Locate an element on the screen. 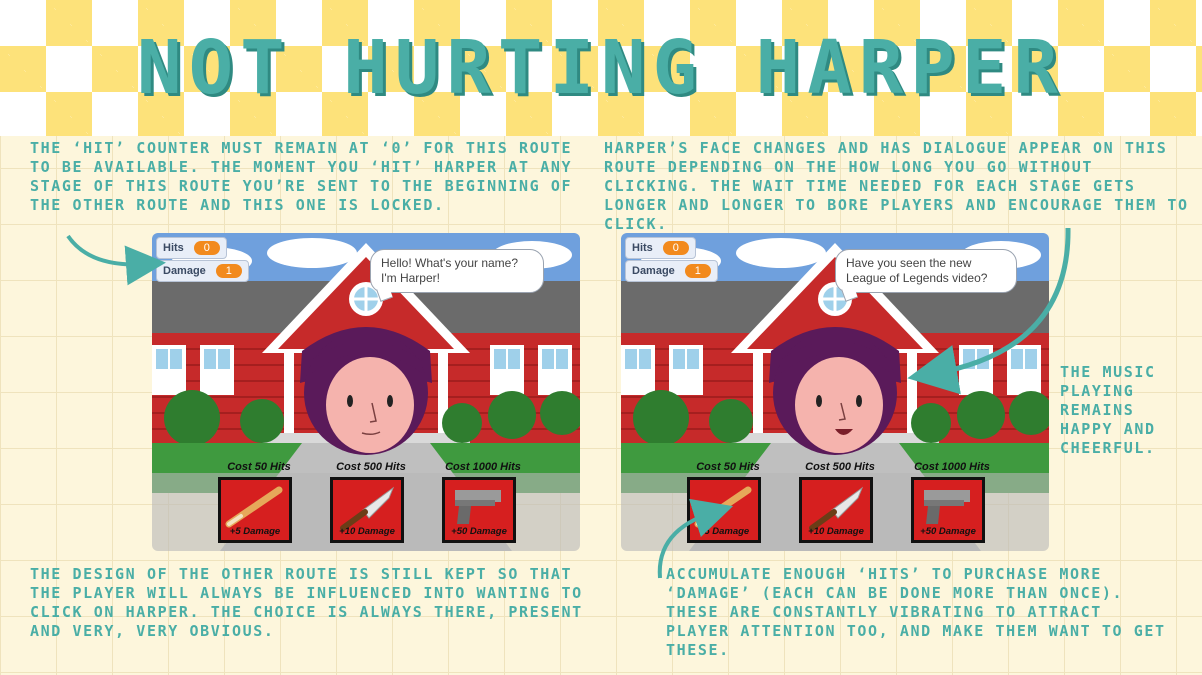  arrow-to-counter is located at coordinates (116, 260).